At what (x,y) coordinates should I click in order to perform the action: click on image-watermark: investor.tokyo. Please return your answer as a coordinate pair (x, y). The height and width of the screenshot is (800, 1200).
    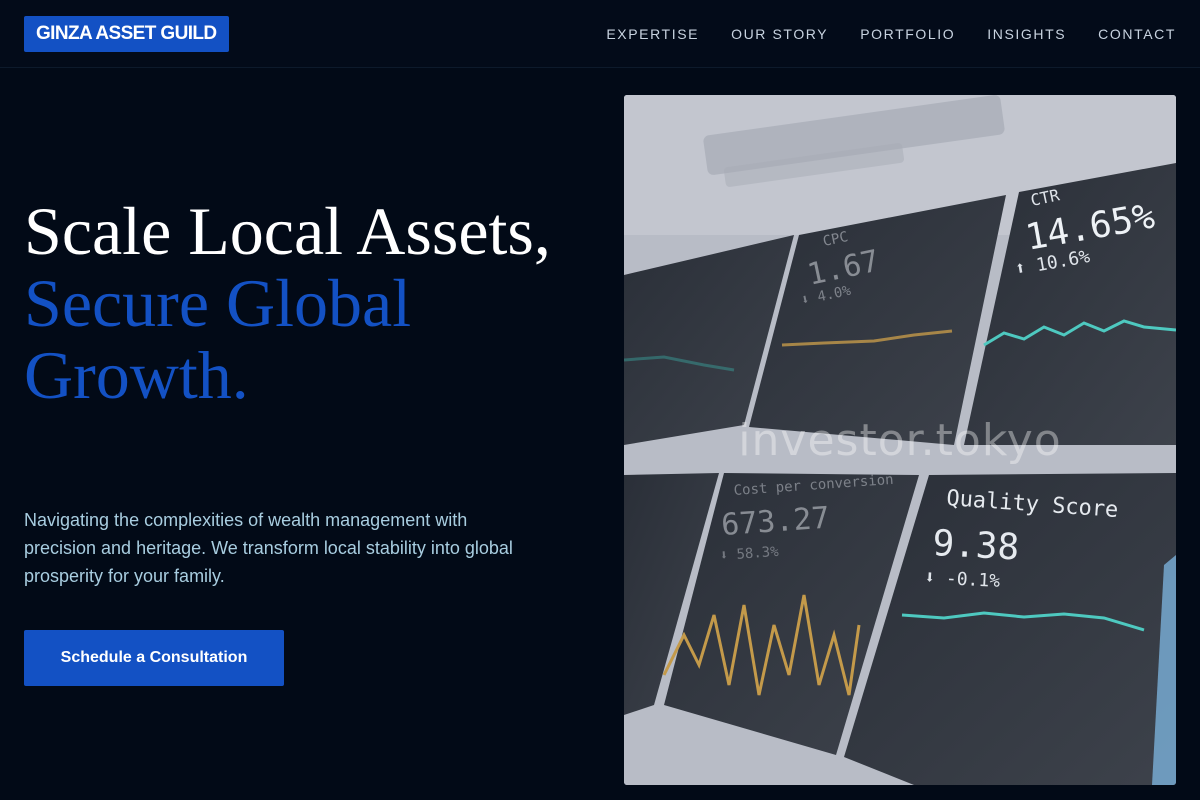
    Looking at the image, I should click on (900, 440).